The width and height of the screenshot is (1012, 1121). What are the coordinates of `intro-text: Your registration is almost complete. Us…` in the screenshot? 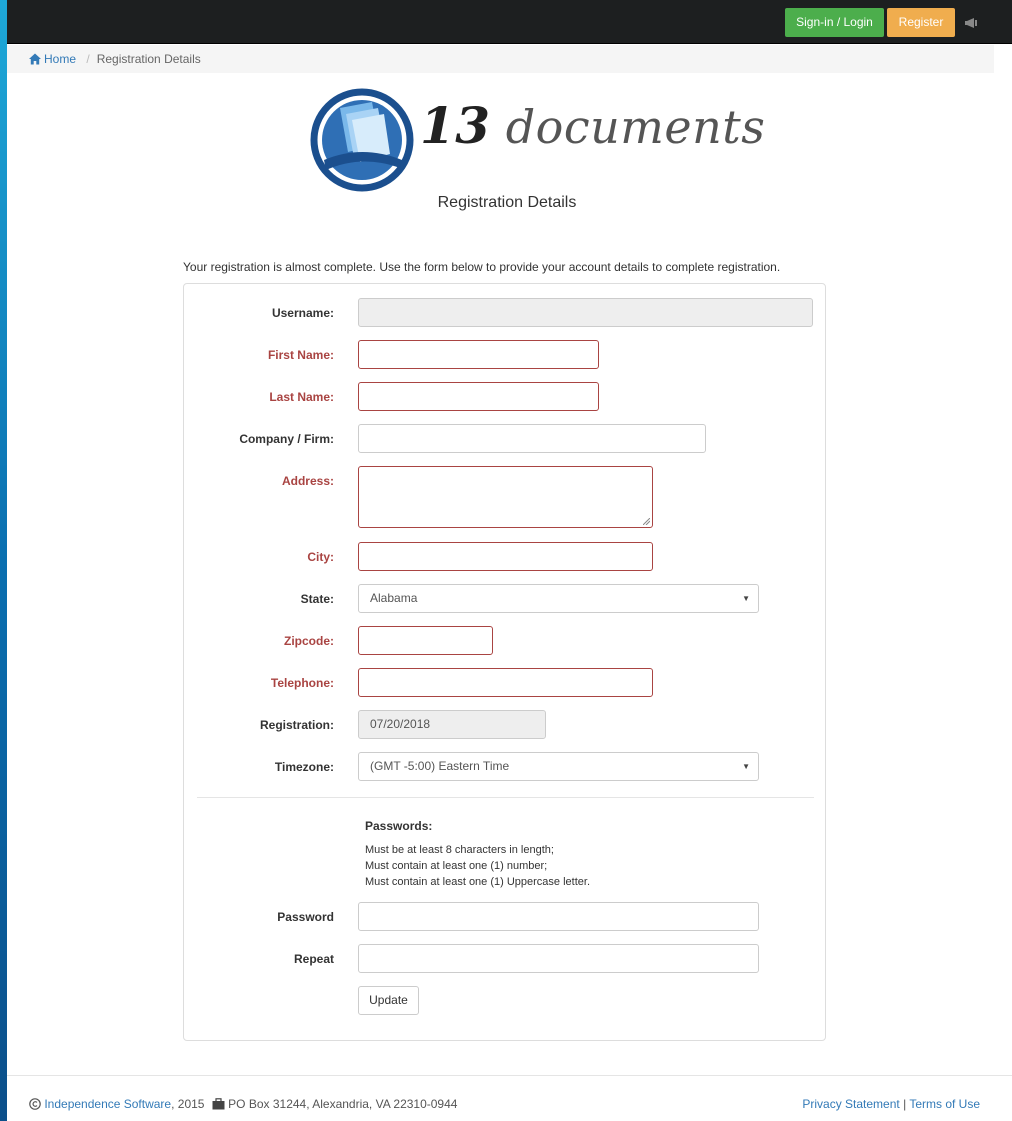 It's located at (482, 267).